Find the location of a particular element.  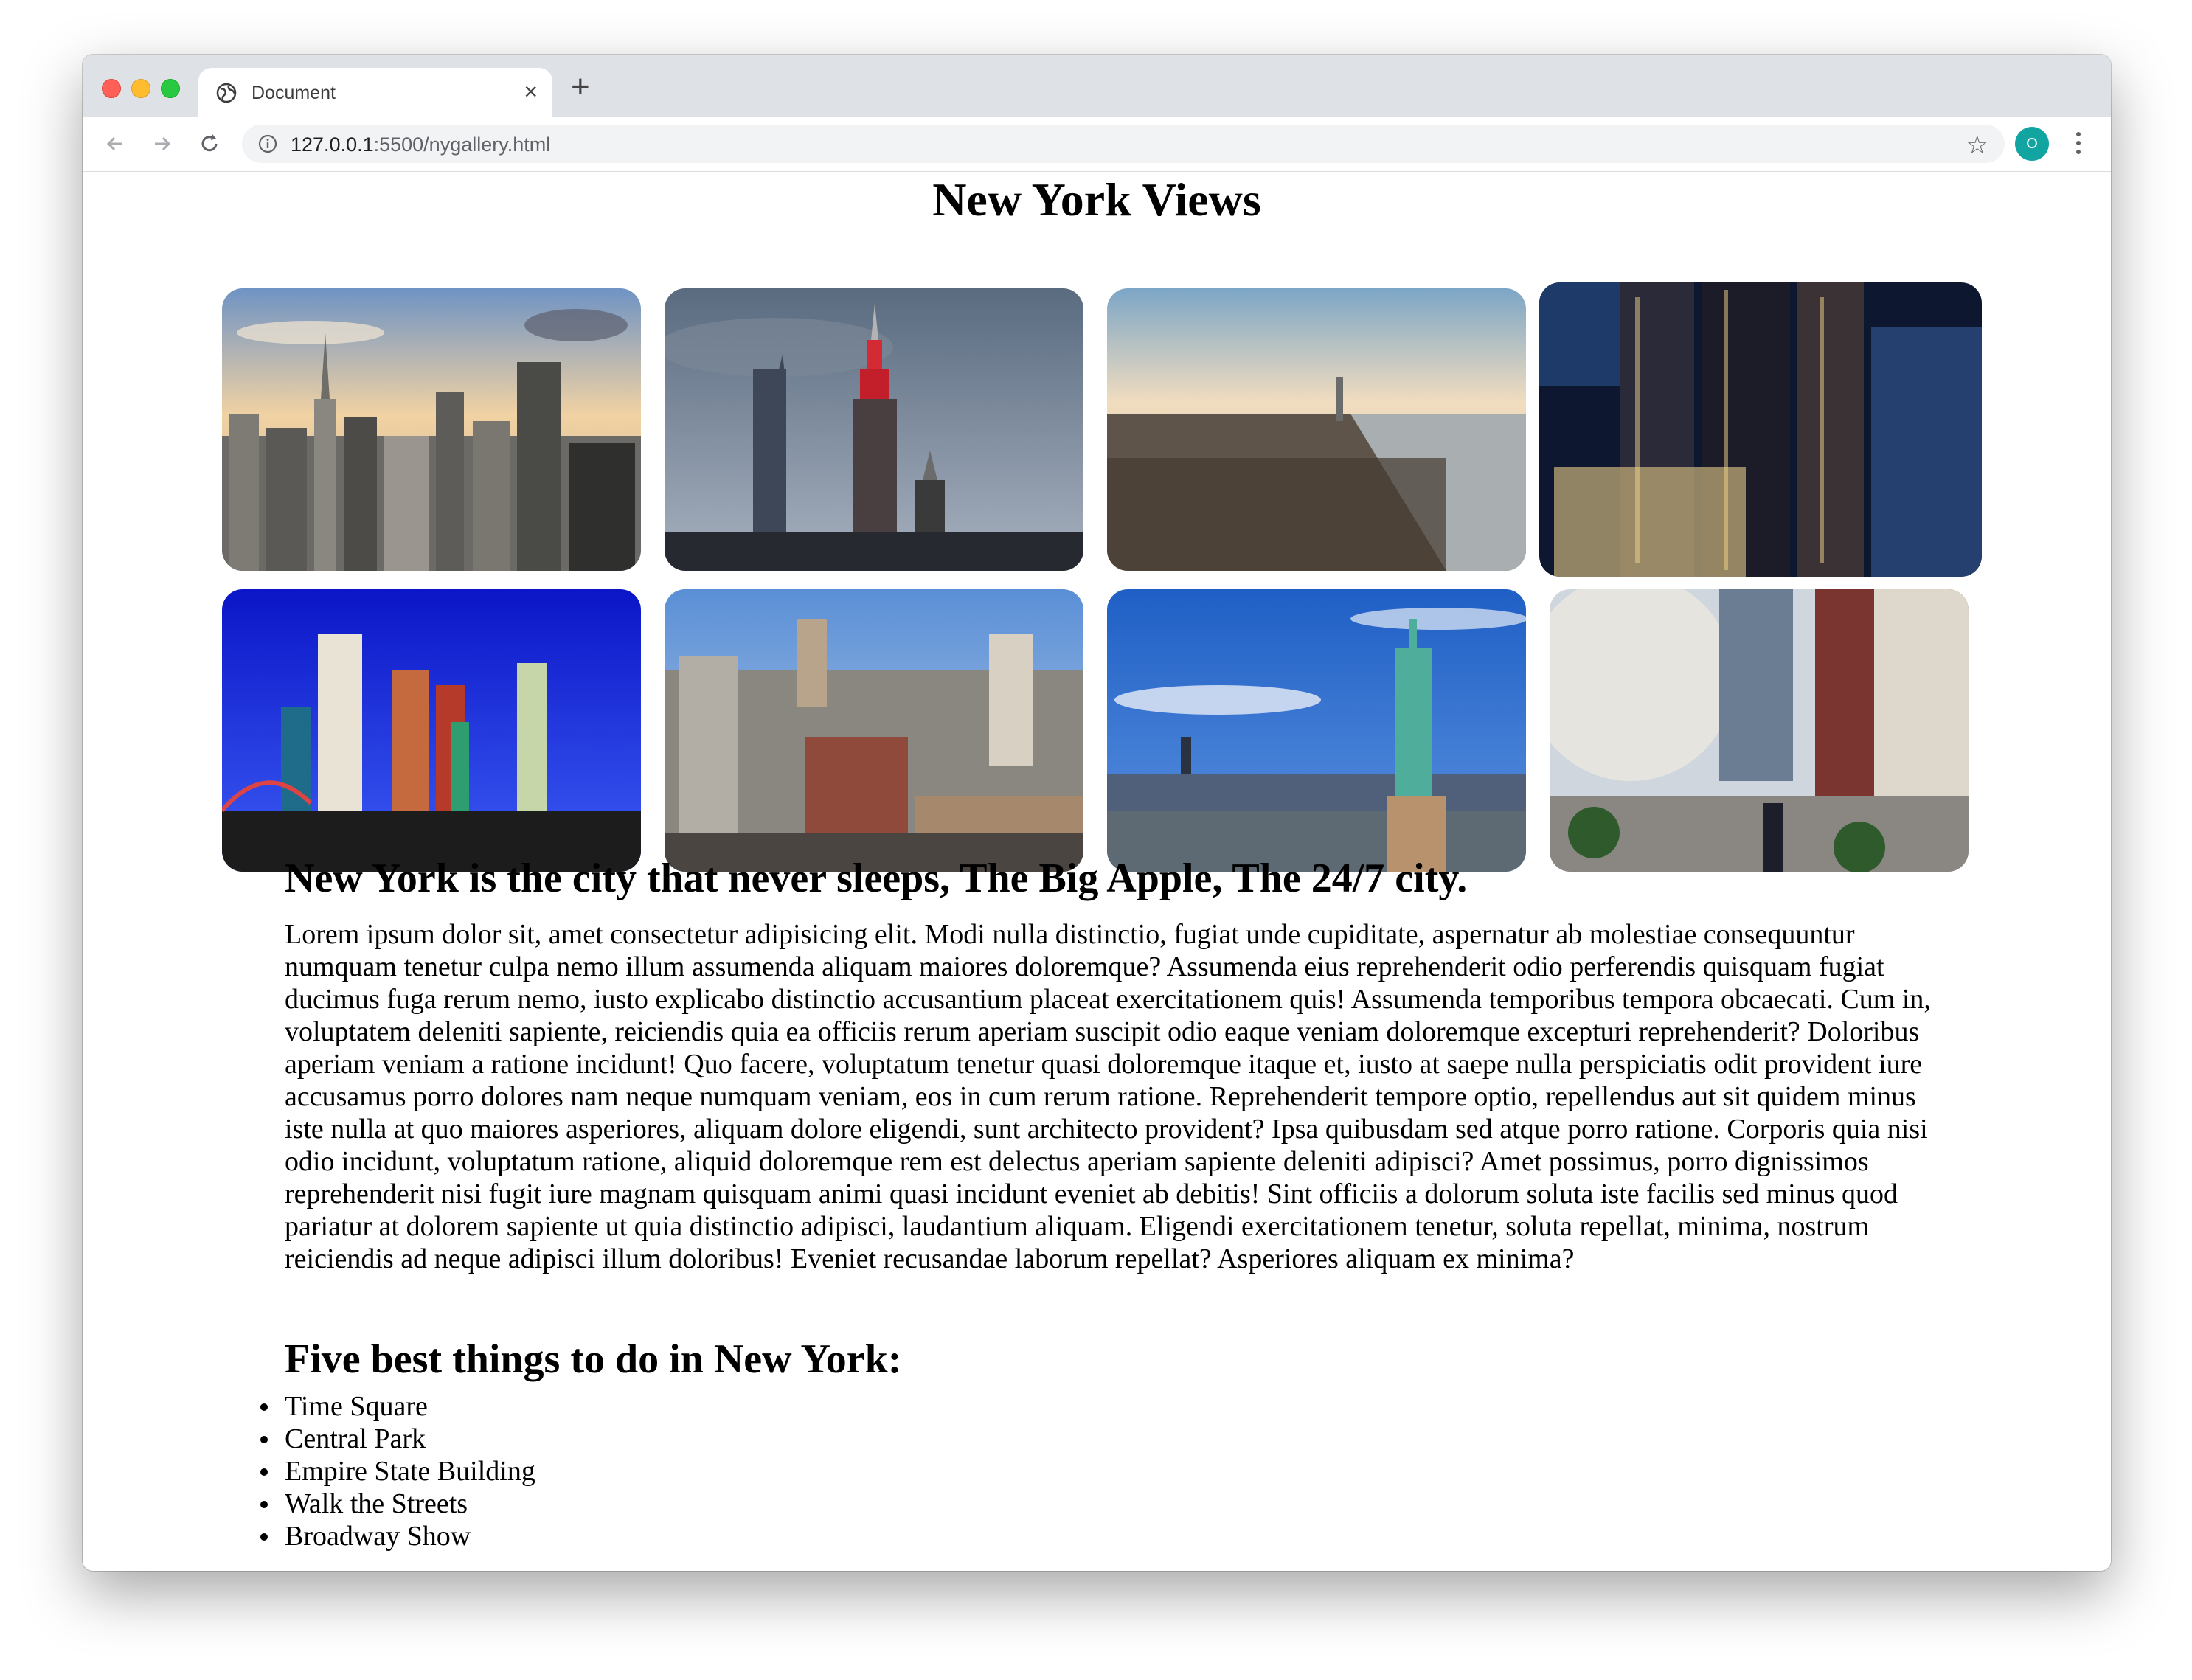

forward-arrow-icon is located at coordinates (163, 144).